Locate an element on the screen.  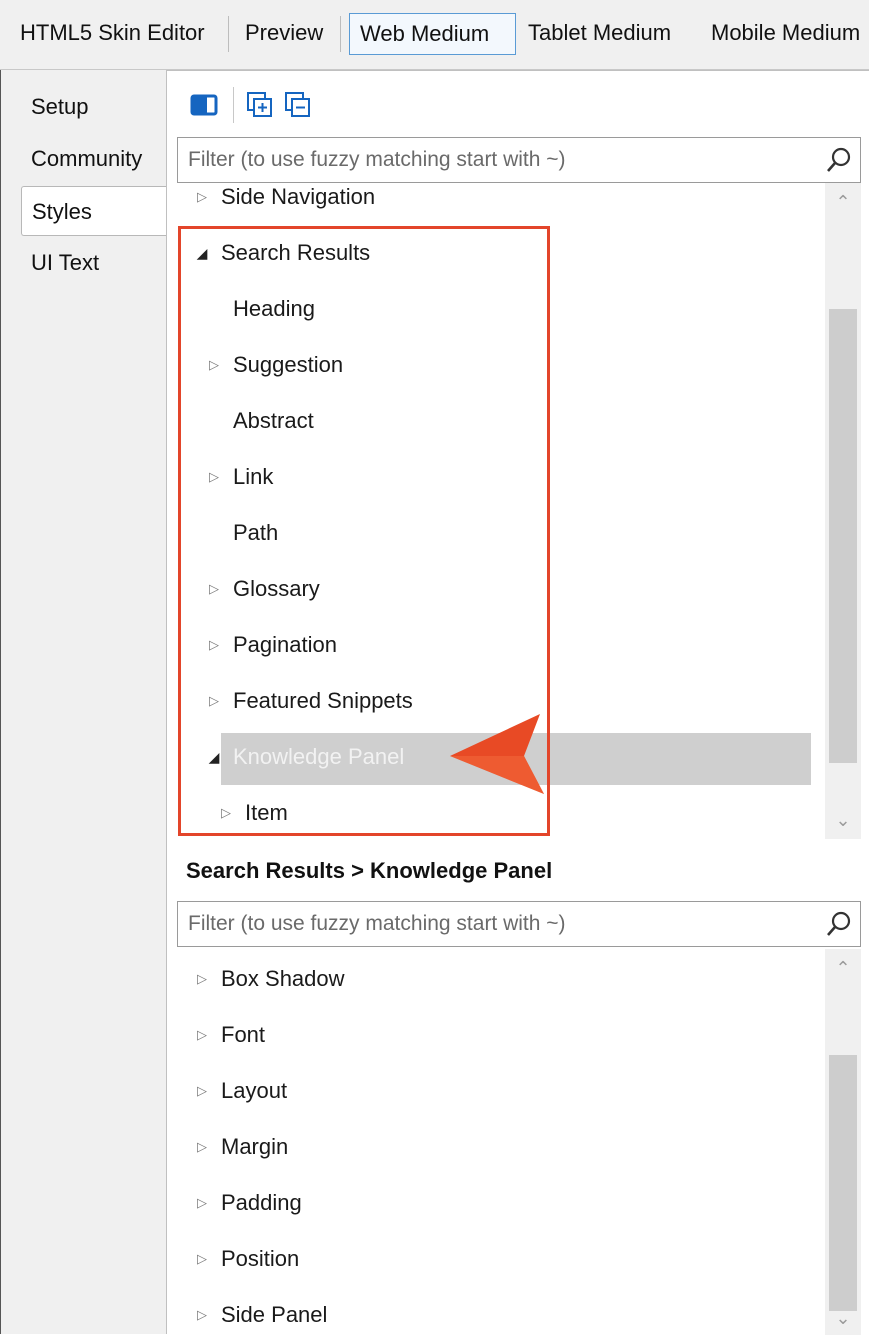
property-label: Box Shadow is located at coordinates (283, 978).